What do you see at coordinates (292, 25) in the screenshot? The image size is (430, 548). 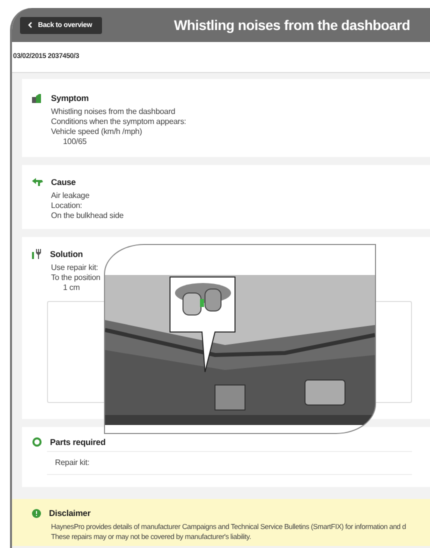 I see `page-title: Whistling noises from the dashboard` at bounding box center [292, 25].